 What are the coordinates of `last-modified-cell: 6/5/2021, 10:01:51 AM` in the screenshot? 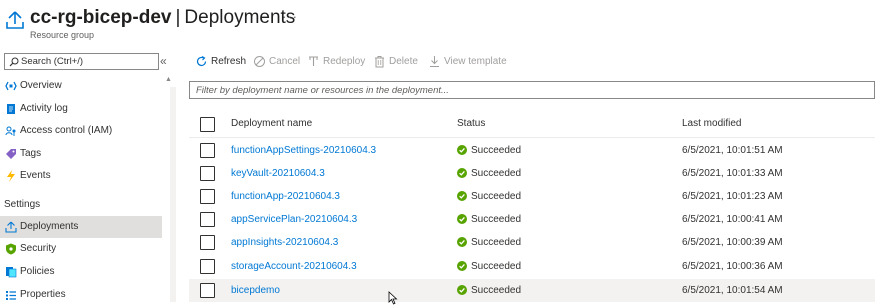 It's located at (732, 150).